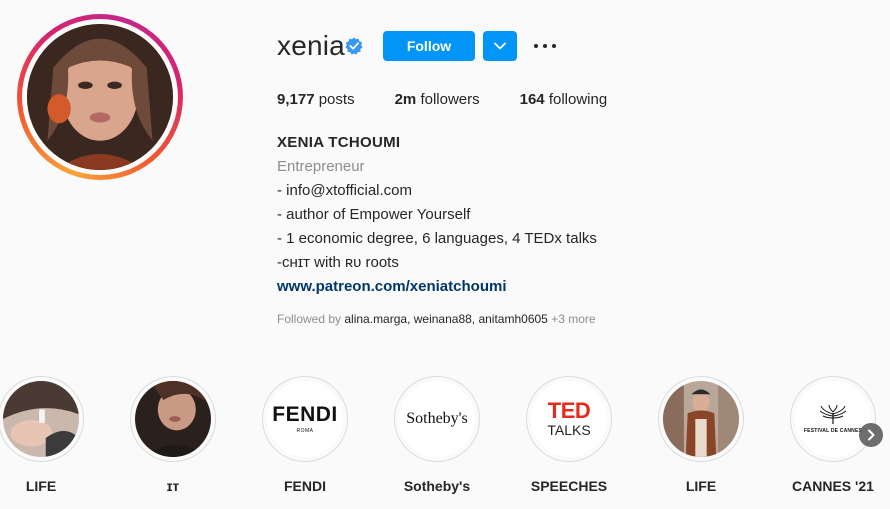 The image size is (890, 509). What do you see at coordinates (338, 262) in the screenshot?
I see `bio-line: -ᴄʜɪᴛ with ʀᴜ roots` at bounding box center [338, 262].